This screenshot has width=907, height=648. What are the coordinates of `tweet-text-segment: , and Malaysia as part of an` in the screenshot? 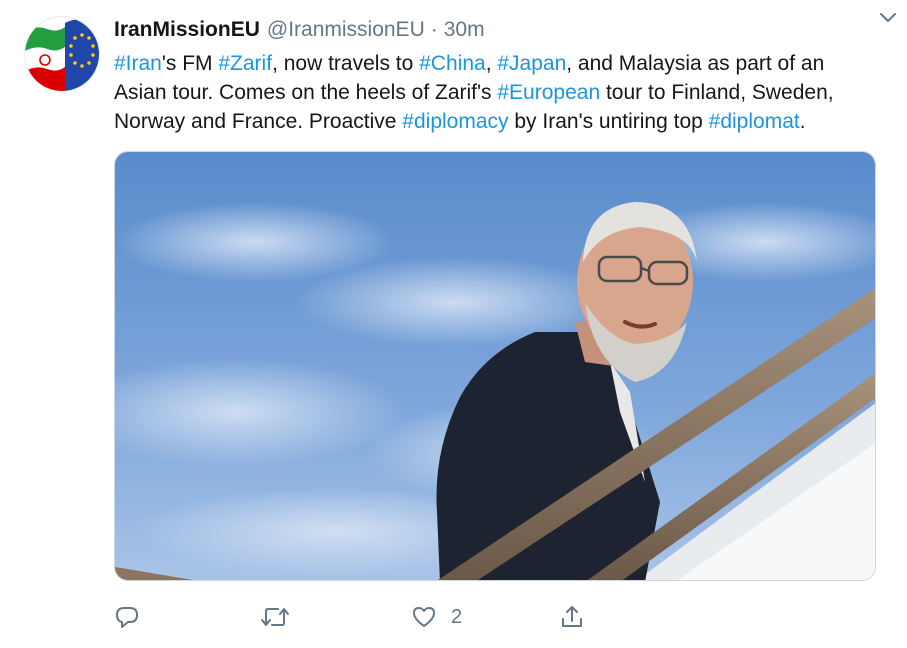 It's located at (695, 63).